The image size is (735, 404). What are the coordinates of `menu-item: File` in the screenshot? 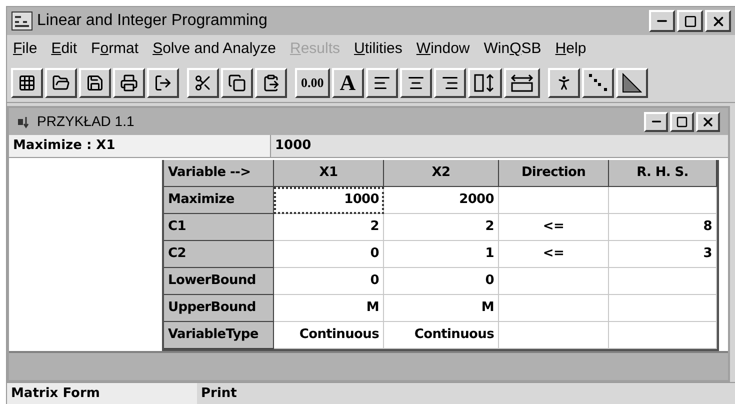 It's located at (25, 49).